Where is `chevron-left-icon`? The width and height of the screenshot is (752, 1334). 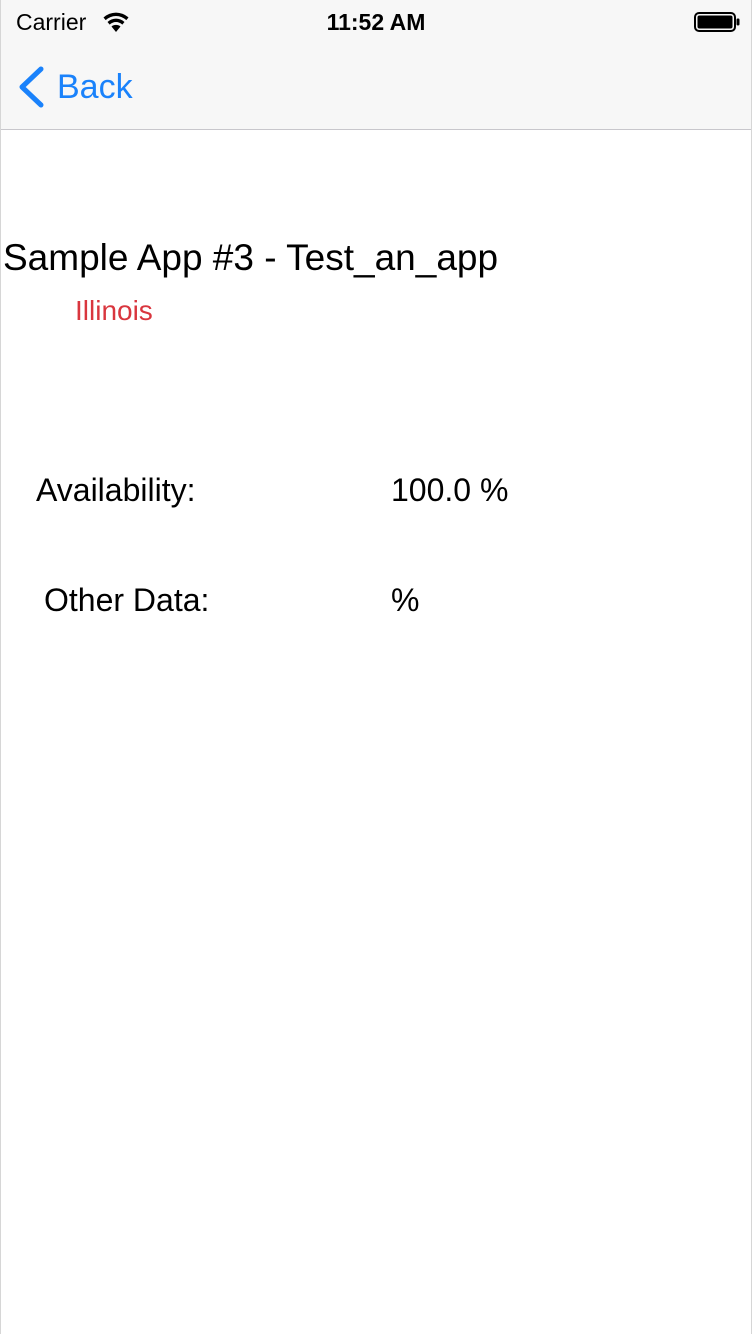
chevron-left-icon is located at coordinates (31, 87).